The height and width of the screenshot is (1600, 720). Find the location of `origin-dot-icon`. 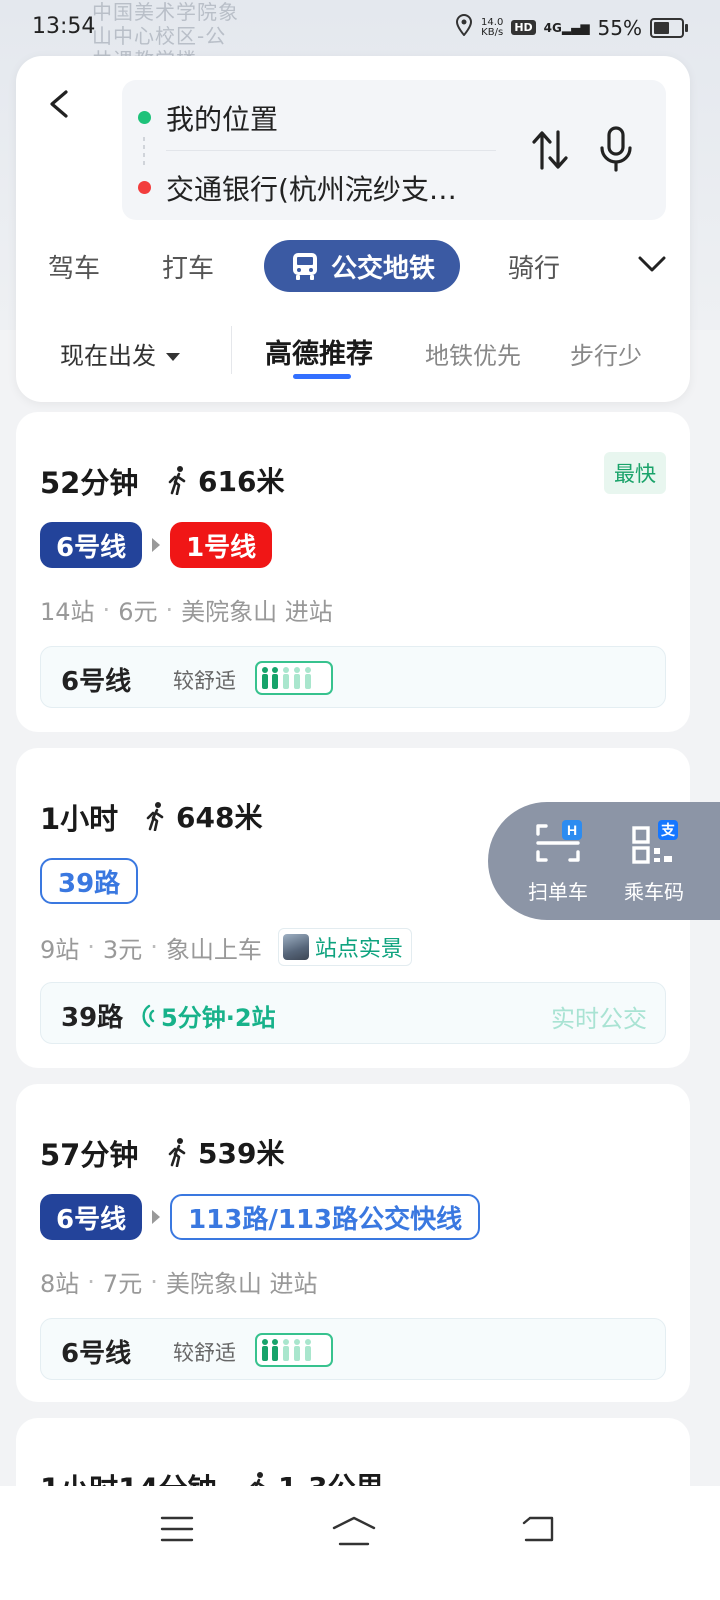

origin-dot-icon is located at coordinates (144, 117).